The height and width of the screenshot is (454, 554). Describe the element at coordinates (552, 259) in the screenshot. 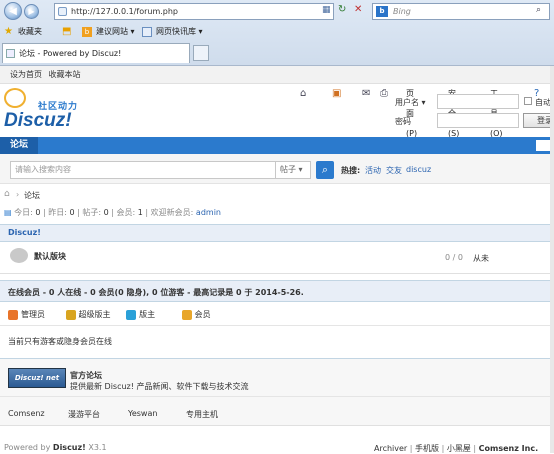

I see `page-scrollbar` at that location.